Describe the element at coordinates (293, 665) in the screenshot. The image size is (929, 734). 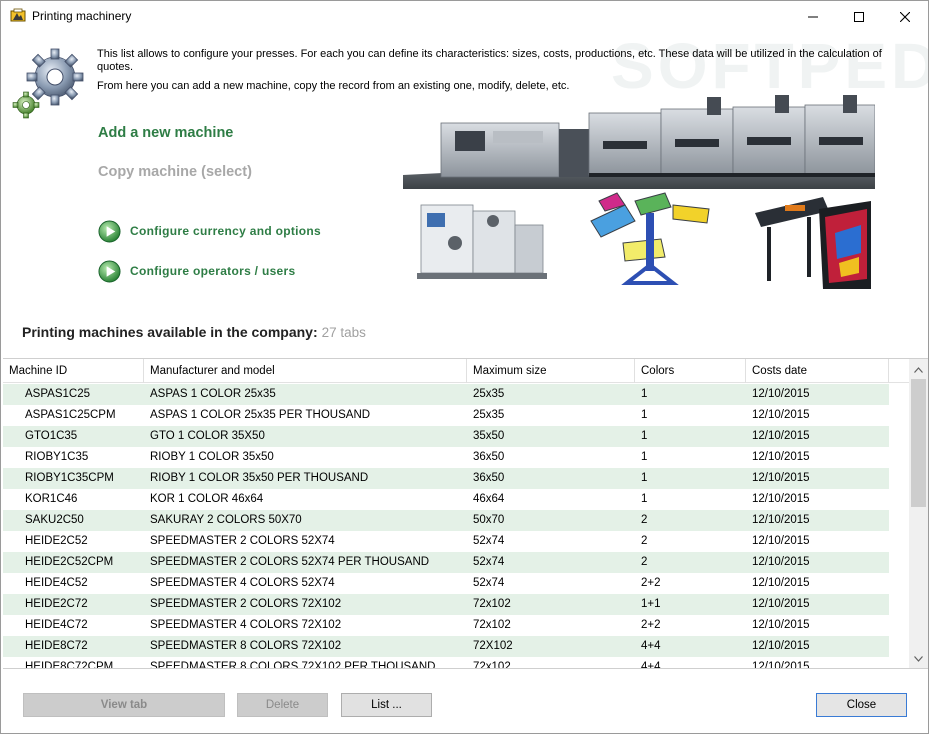
I see `cell-manufacturer: SPEEDMASTER 8 COLORS 72X102 PER THOUSAND` at that location.